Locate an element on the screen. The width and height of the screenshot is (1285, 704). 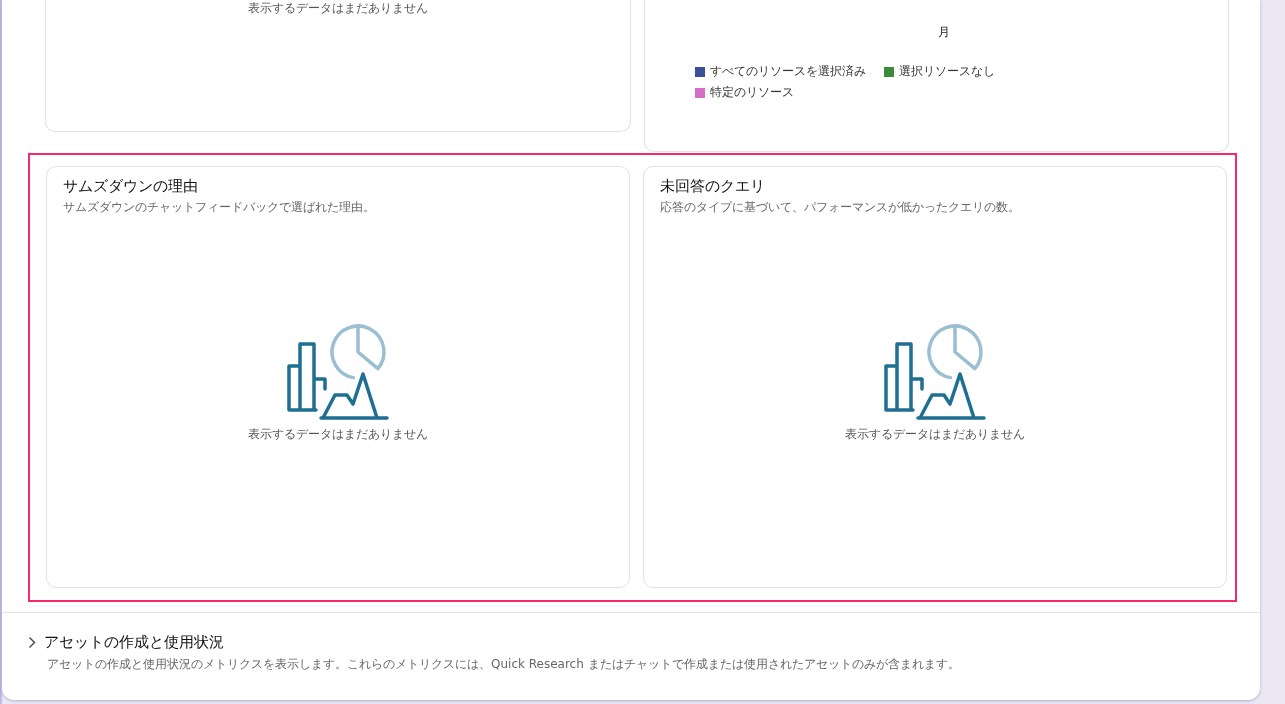
card-description: サムズダウンのチャットフィードバックで選ばれた理由。 is located at coordinates (219, 207).